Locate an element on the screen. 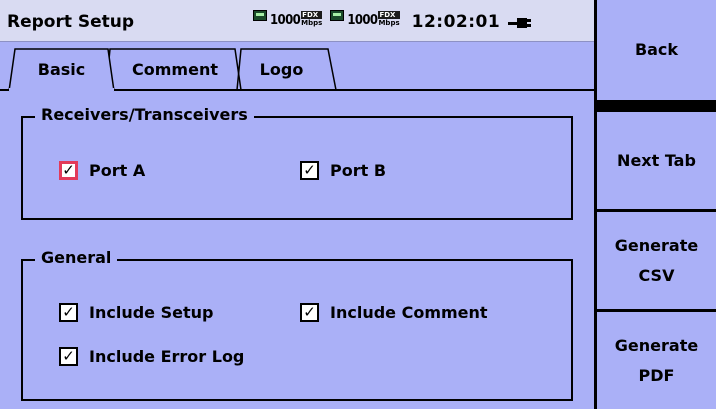 This screenshot has height=409, width=716. generate-pdf-button: Generate PDF is located at coordinates (656, 360).